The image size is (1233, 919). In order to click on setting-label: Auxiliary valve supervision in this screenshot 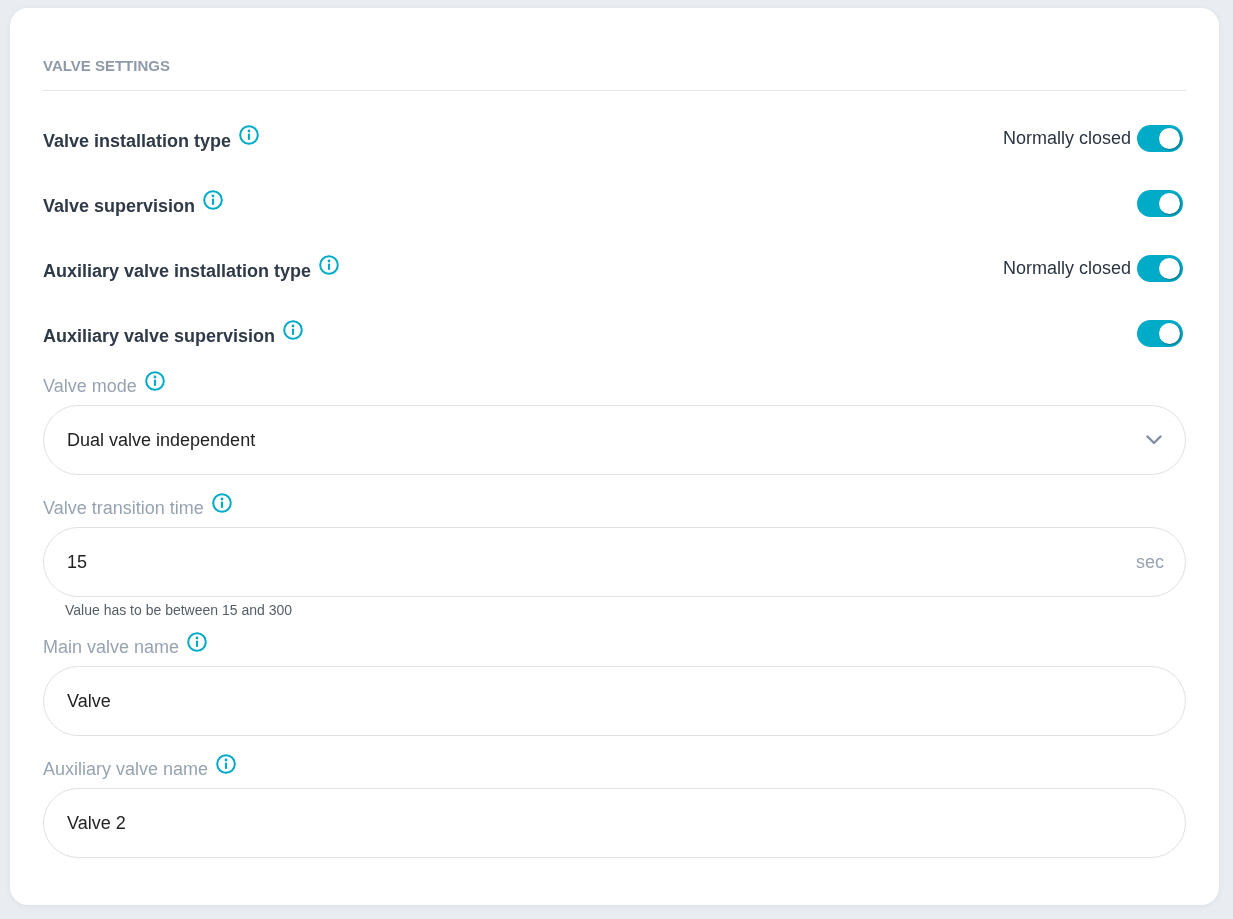, I will do `click(159, 336)`.